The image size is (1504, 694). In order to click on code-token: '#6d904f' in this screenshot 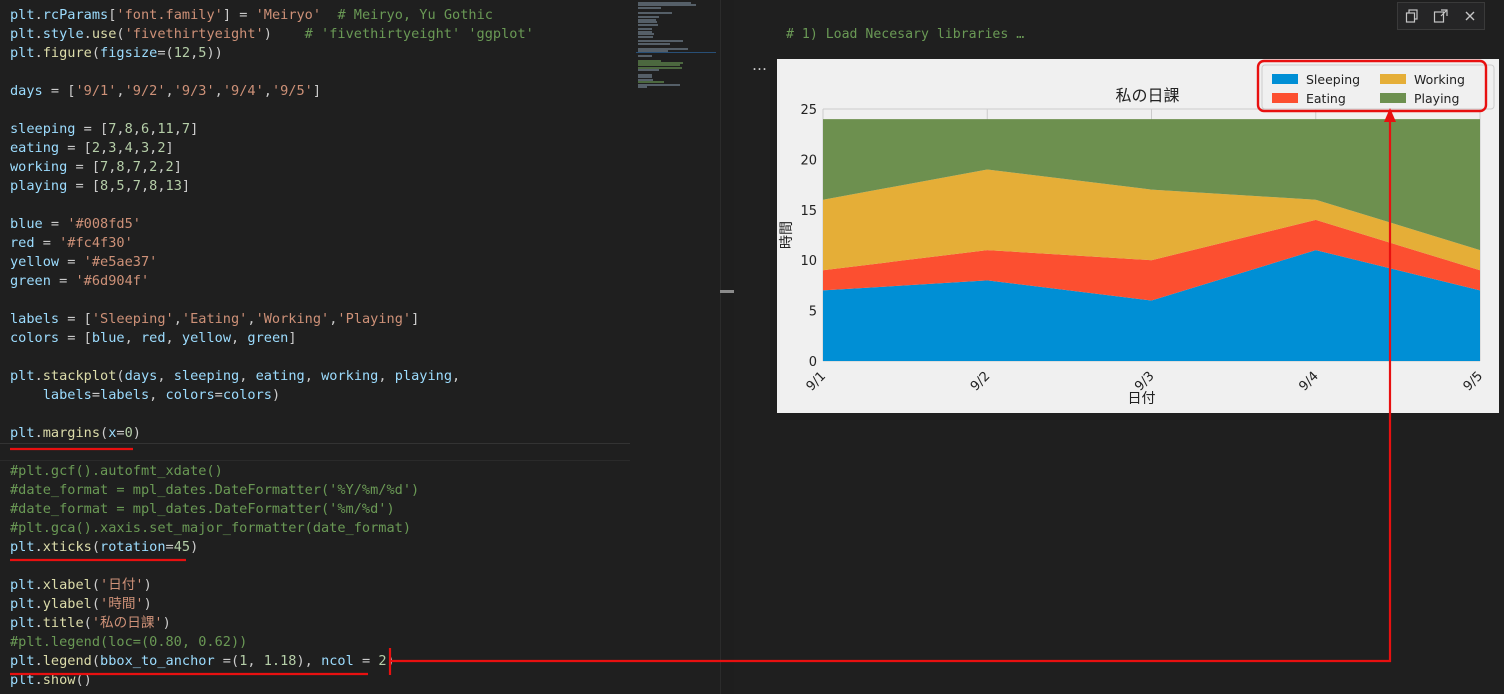, I will do `click(112, 281)`.